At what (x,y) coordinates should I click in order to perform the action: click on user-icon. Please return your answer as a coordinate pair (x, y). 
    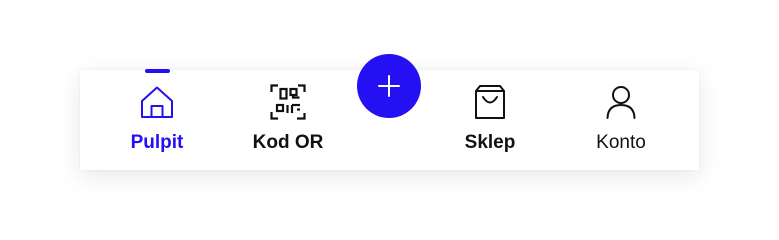
    Looking at the image, I should click on (621, 102).